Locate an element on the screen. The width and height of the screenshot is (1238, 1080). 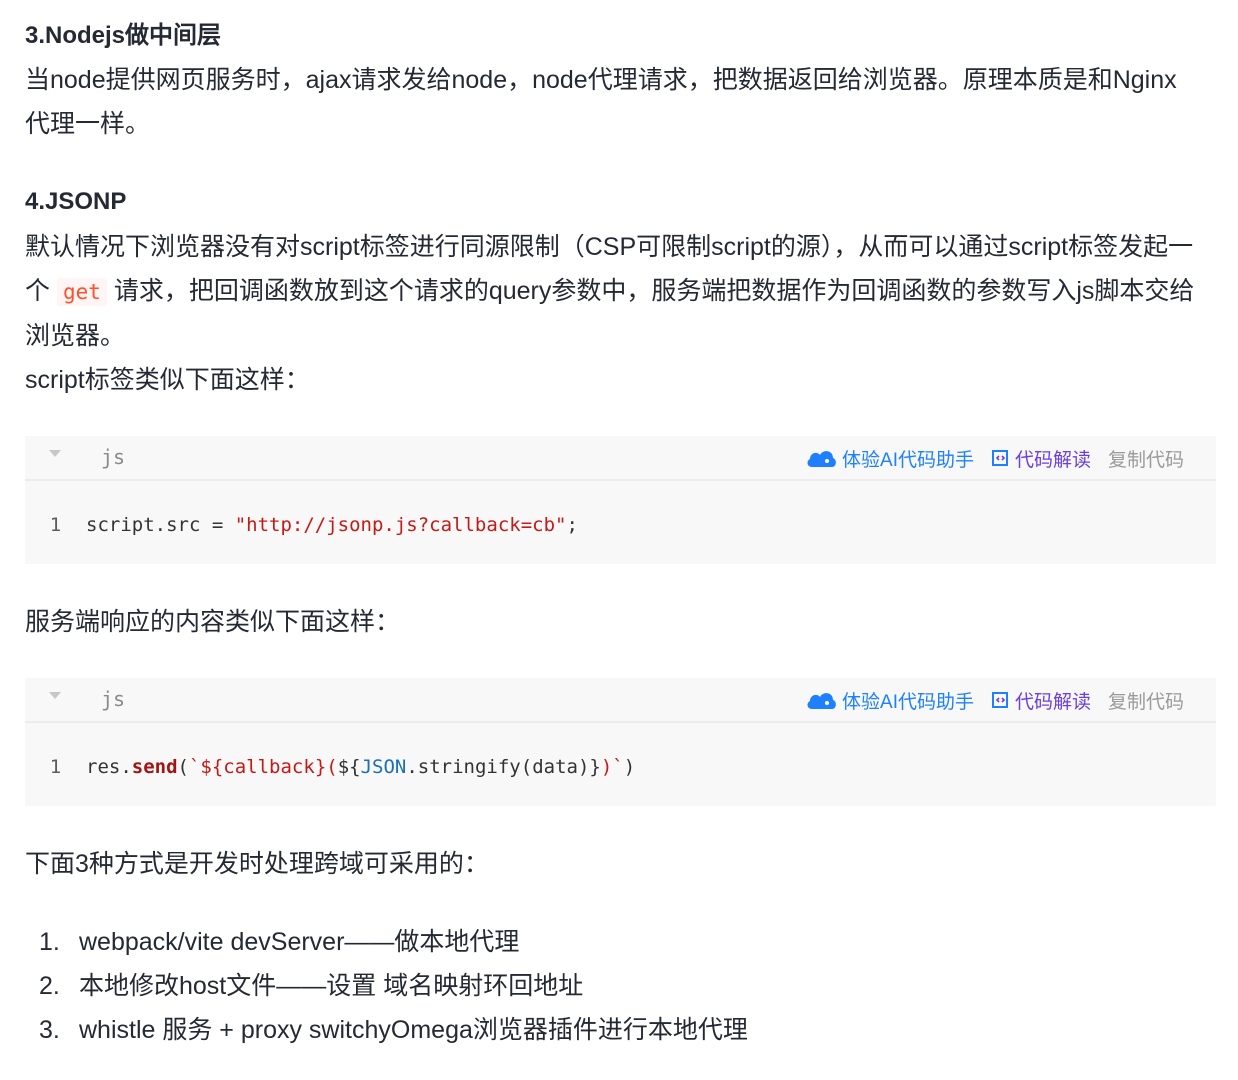
list-item: 1. webpack/vite devServer——做本地代理 is located at coordinates (386, 942).